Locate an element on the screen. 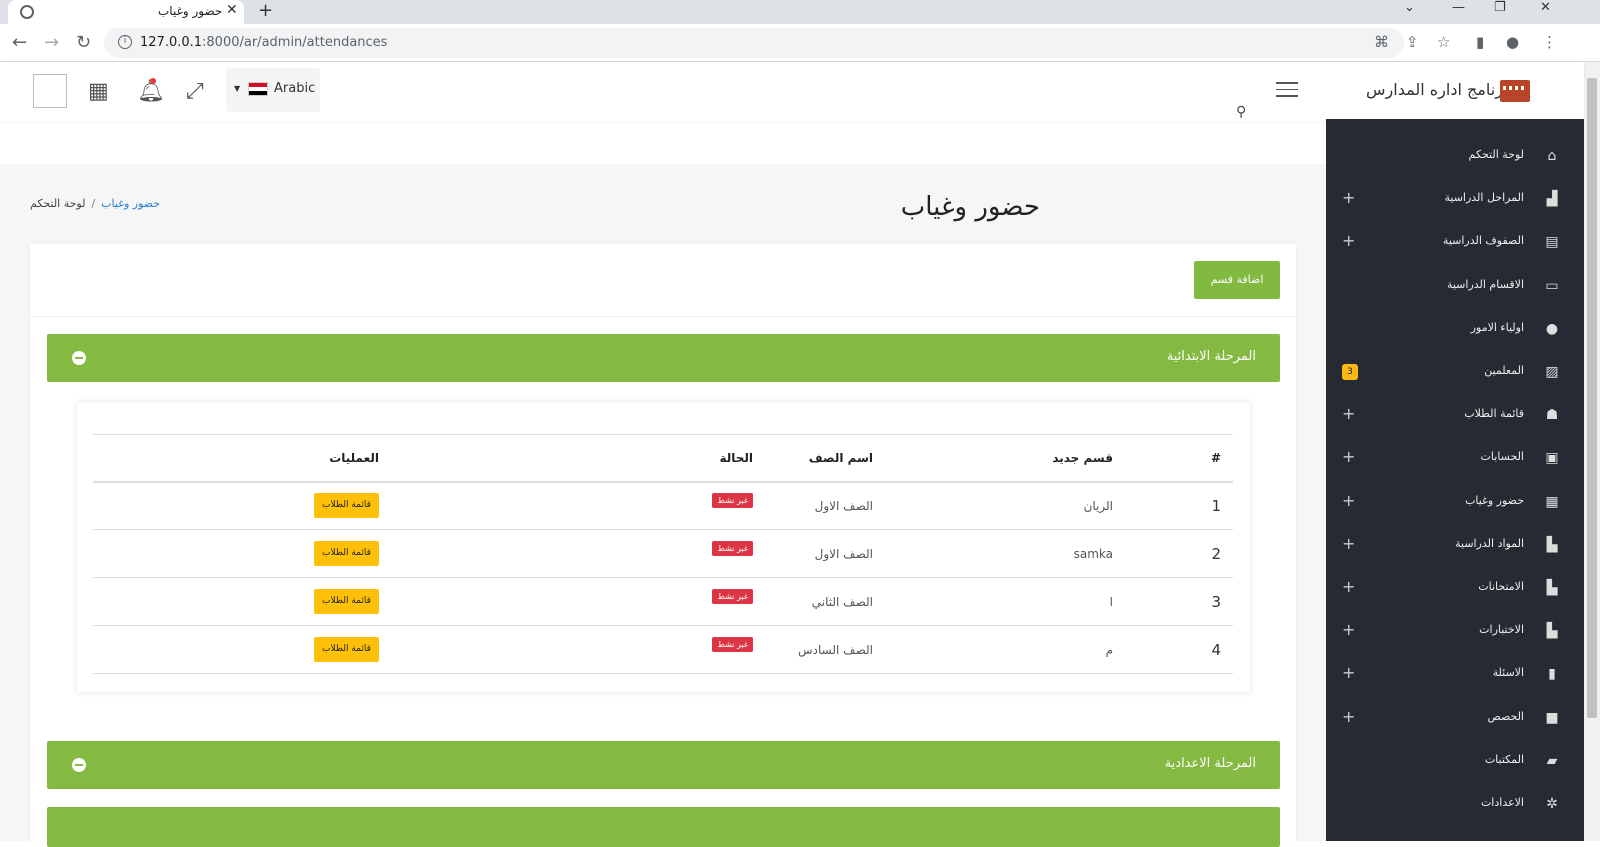 The width and height of the screenshot is (1600, 847). translate-icon: ⌘ is located at coordinates (1381, 42).